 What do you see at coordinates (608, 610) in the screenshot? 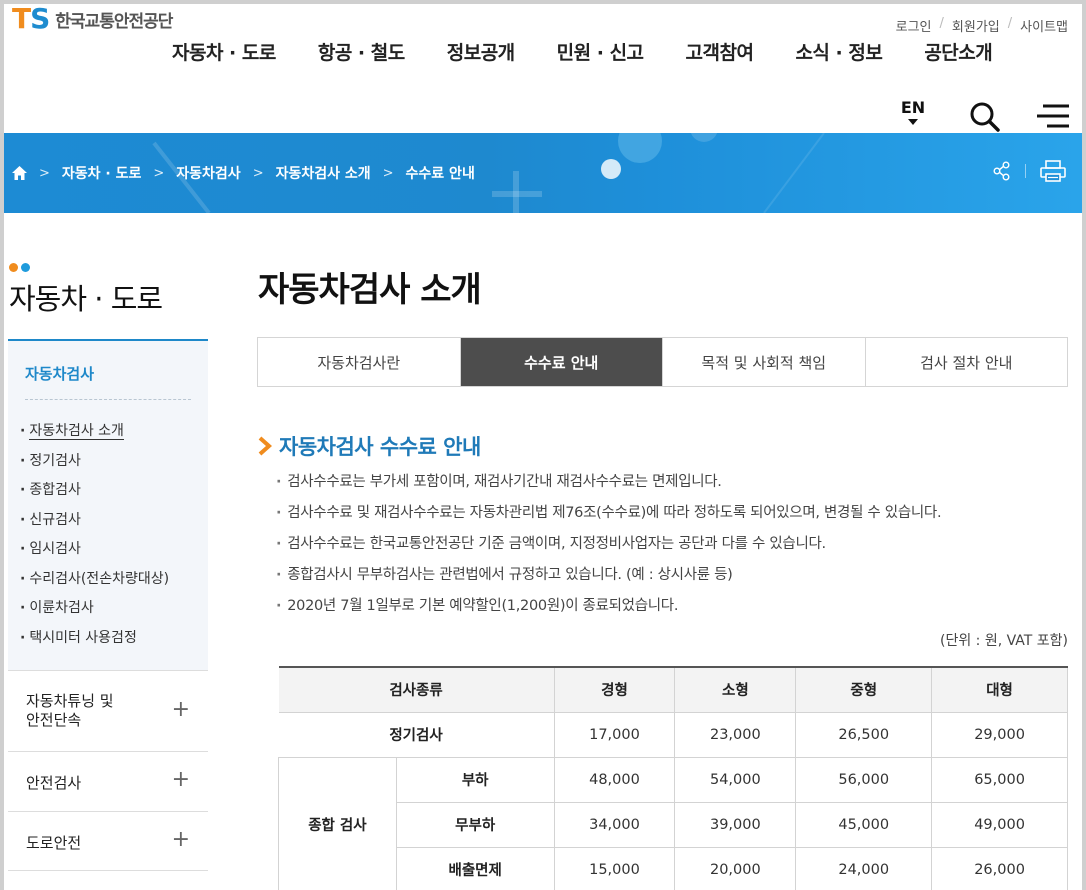
I see `list-item: 2020년 7월 1일부로 기본 예약할인(1,200원)이 종료되었습니다.` at bounding box center [608, 610].